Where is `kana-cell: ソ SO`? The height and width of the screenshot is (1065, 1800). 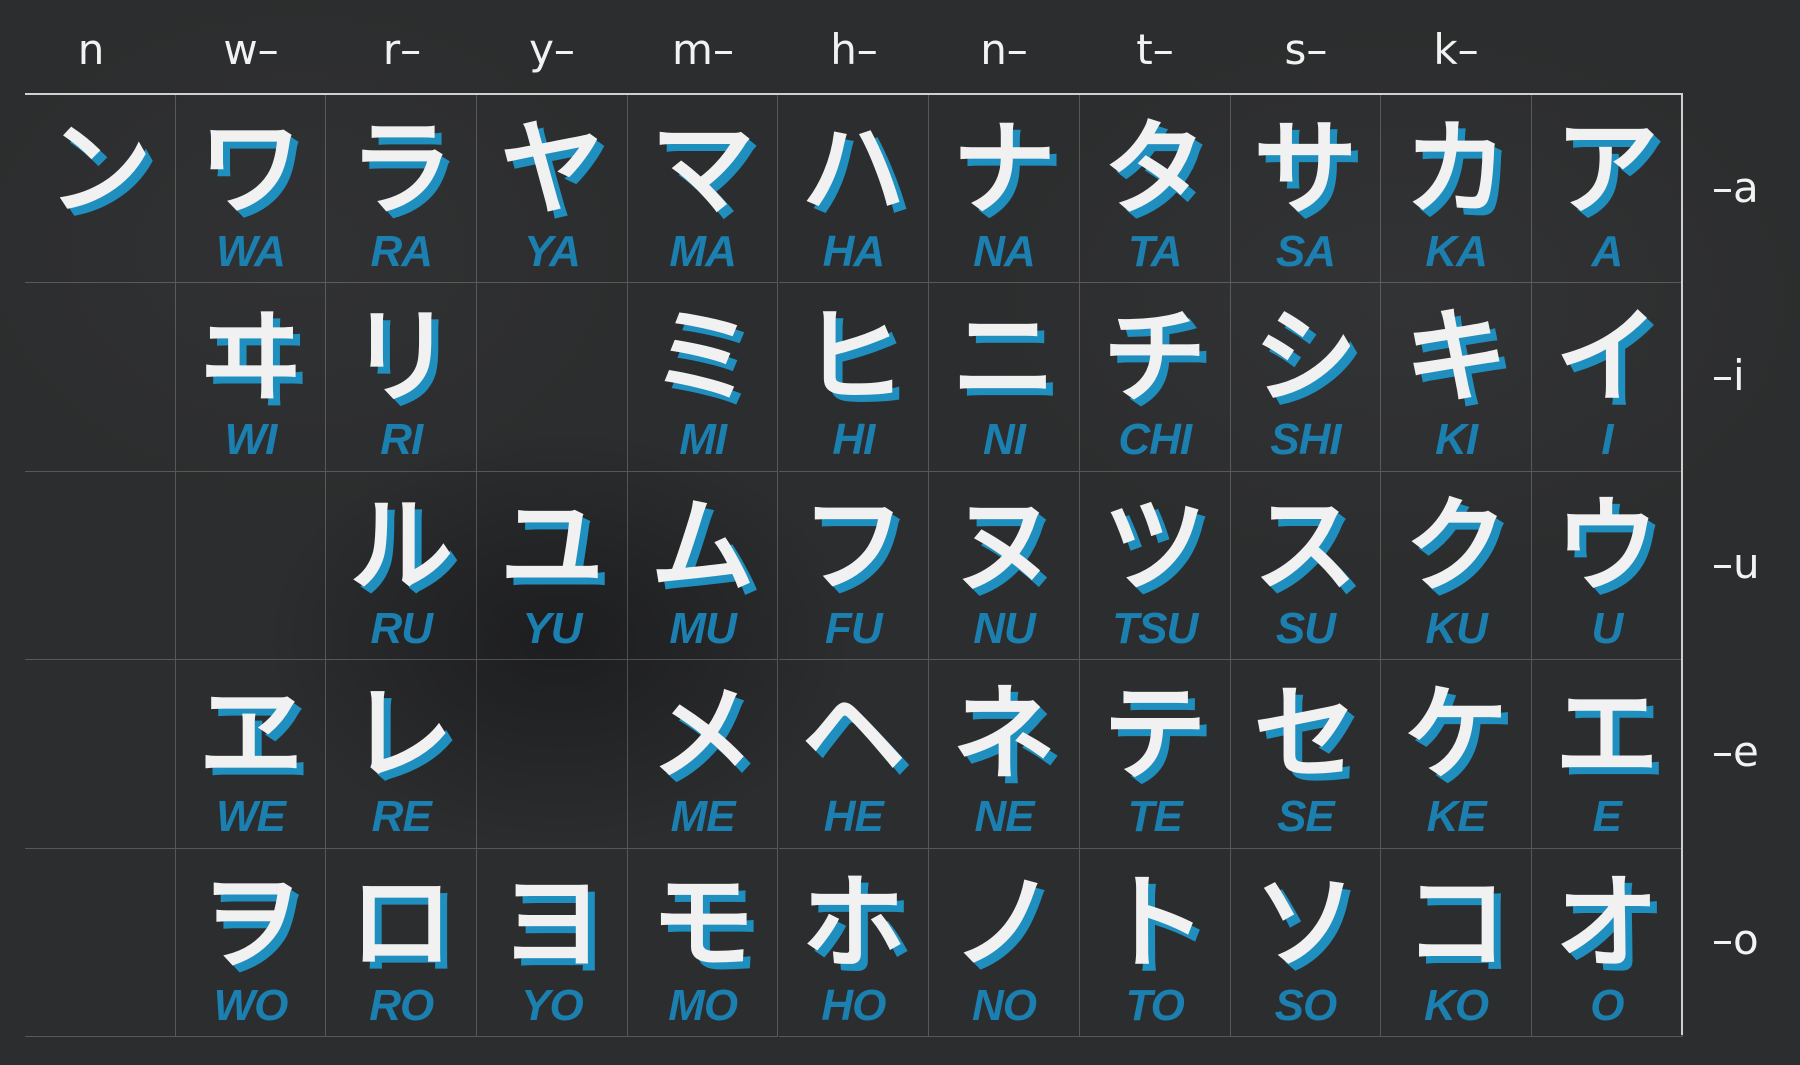
kana-cell: ソ SO is located at coordinates (1306, 942).